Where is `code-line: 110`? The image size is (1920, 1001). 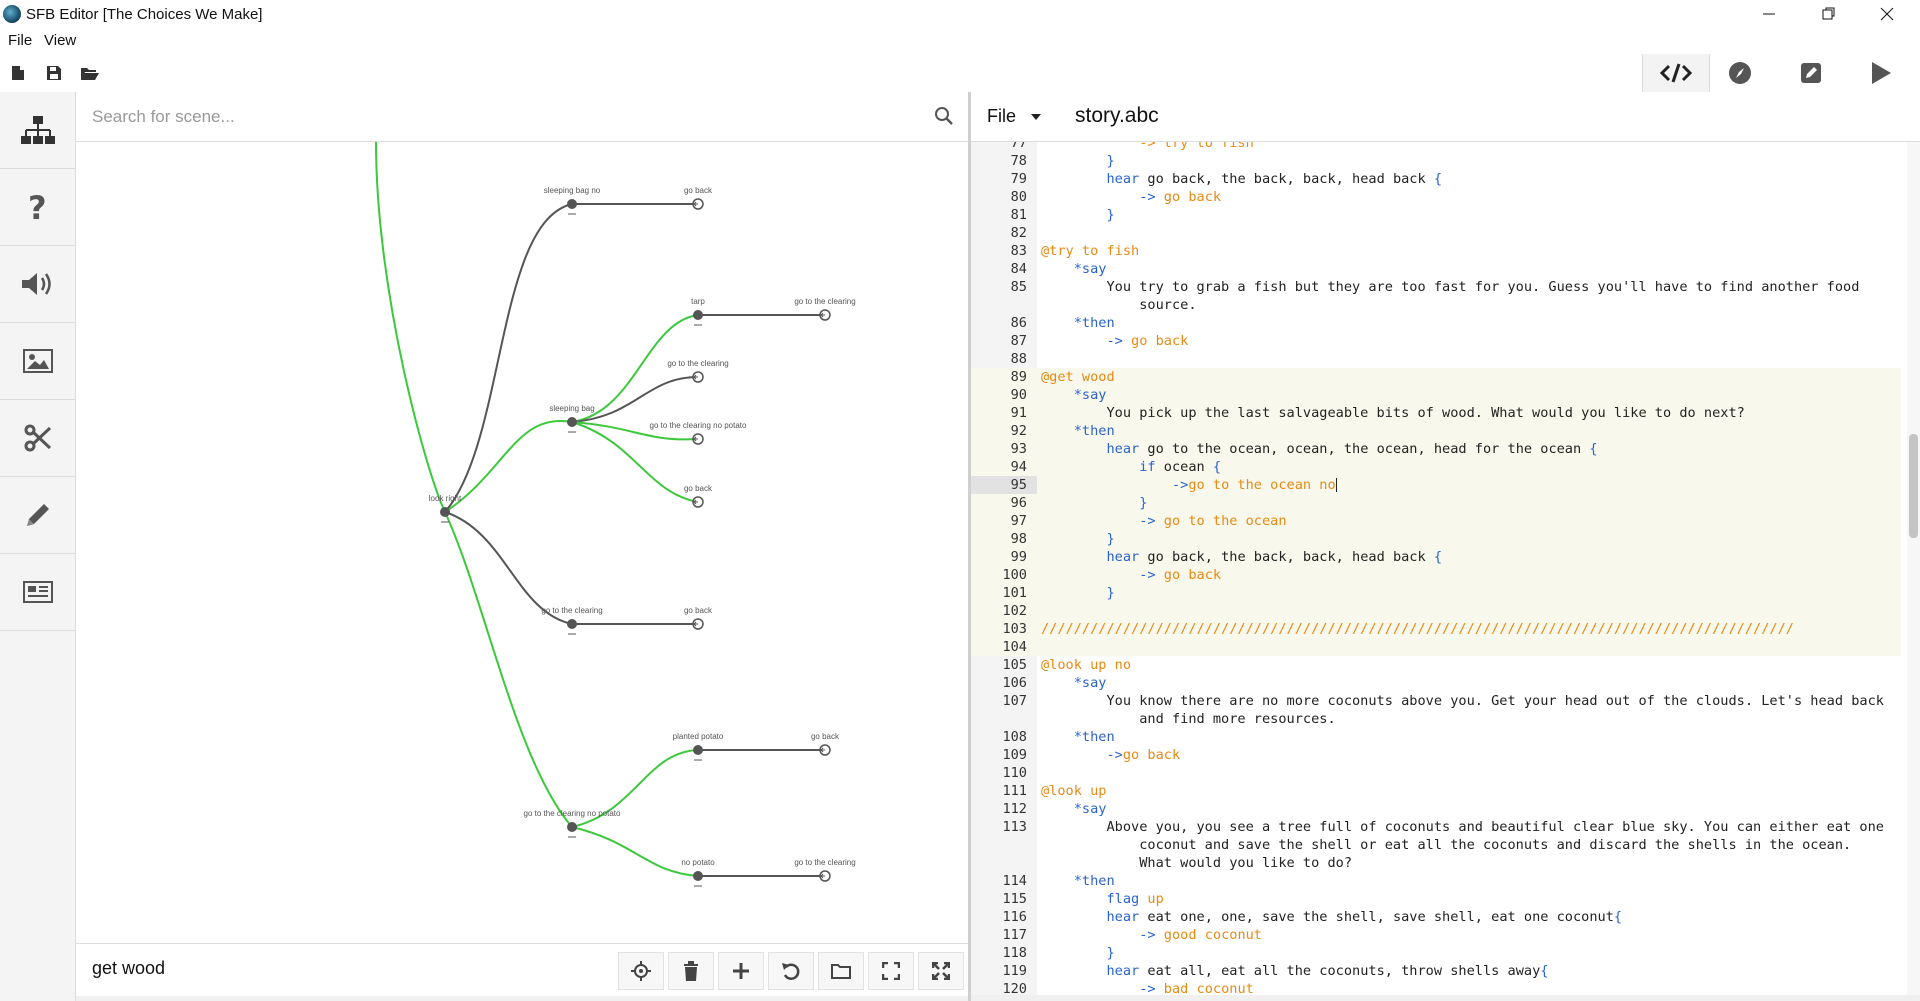 code-line: 110 is located at coordinates (1436, 773).